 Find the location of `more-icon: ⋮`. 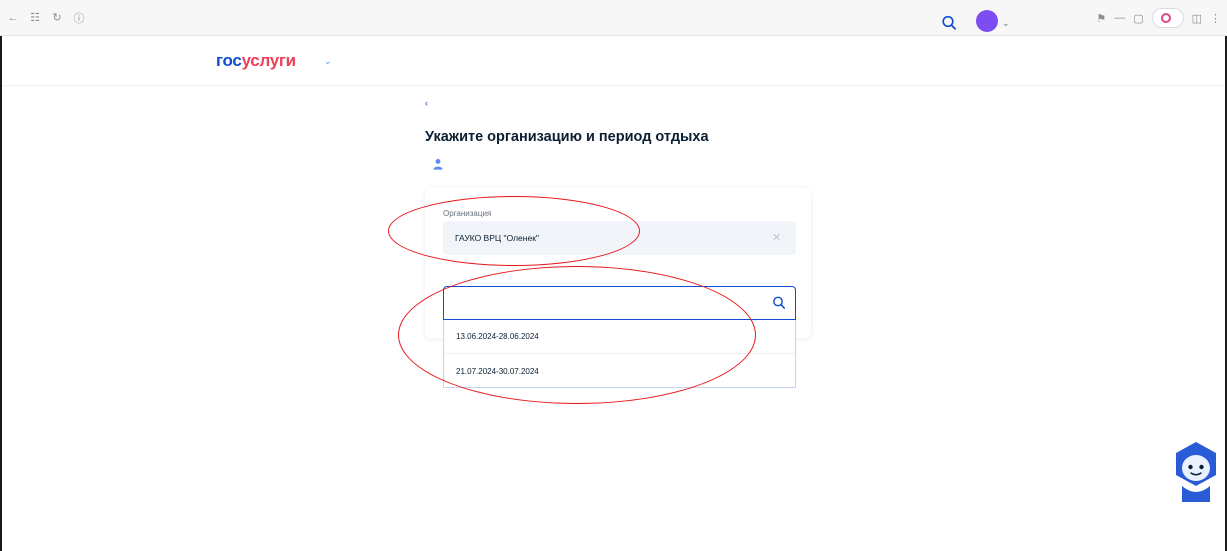

more-icon: ⋮ is located at coordinates (1215, 18).